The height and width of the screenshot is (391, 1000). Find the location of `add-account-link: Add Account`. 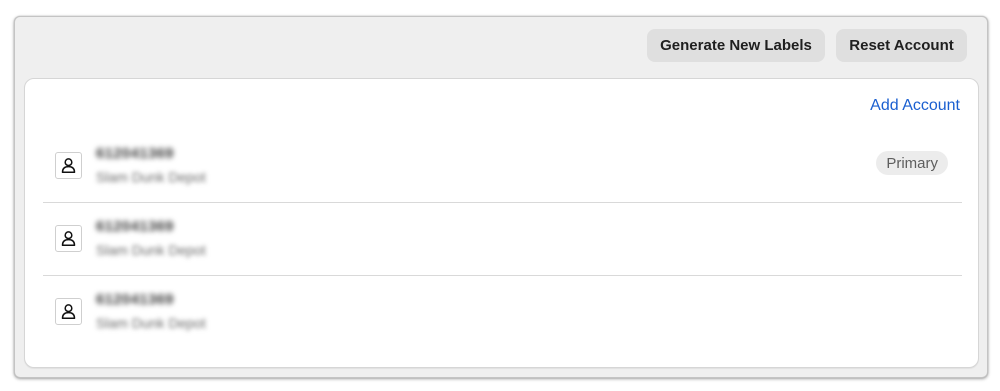

add-account-link: Add Account is located at coordinates (915, 106).